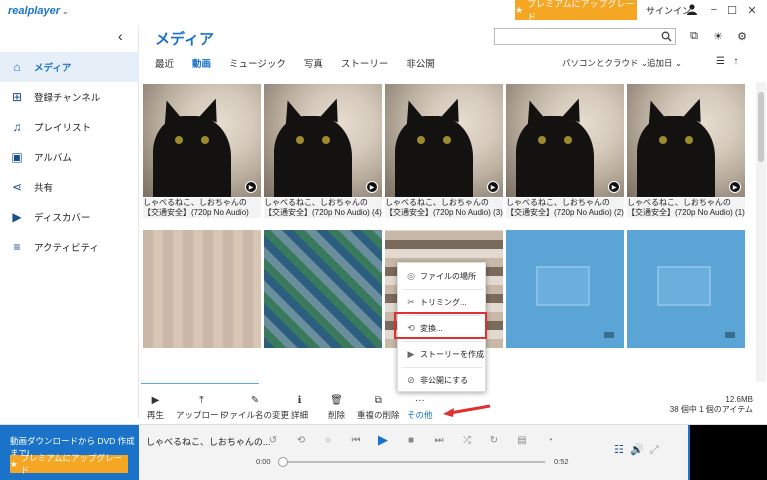  I want to click on chevron-down-icon: ⌄, so click(65, 11).